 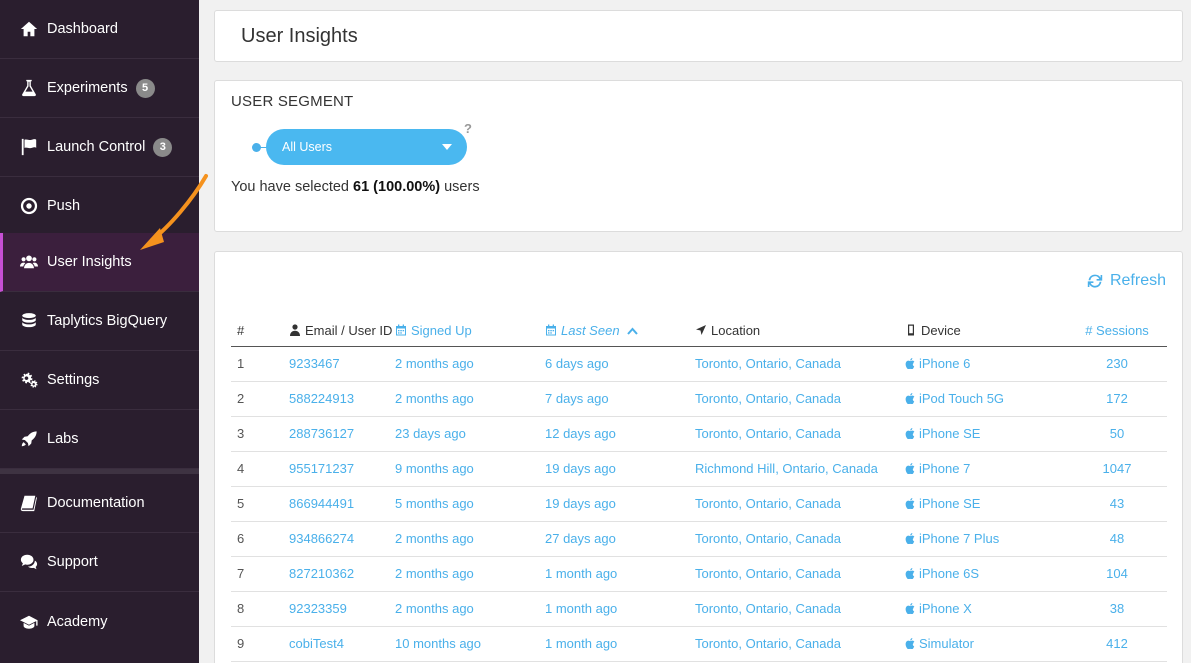 What do you see at coordinates (460, 187) in the screenshot?
I see `selection-suffix: users` at bounding box center [460, 187].